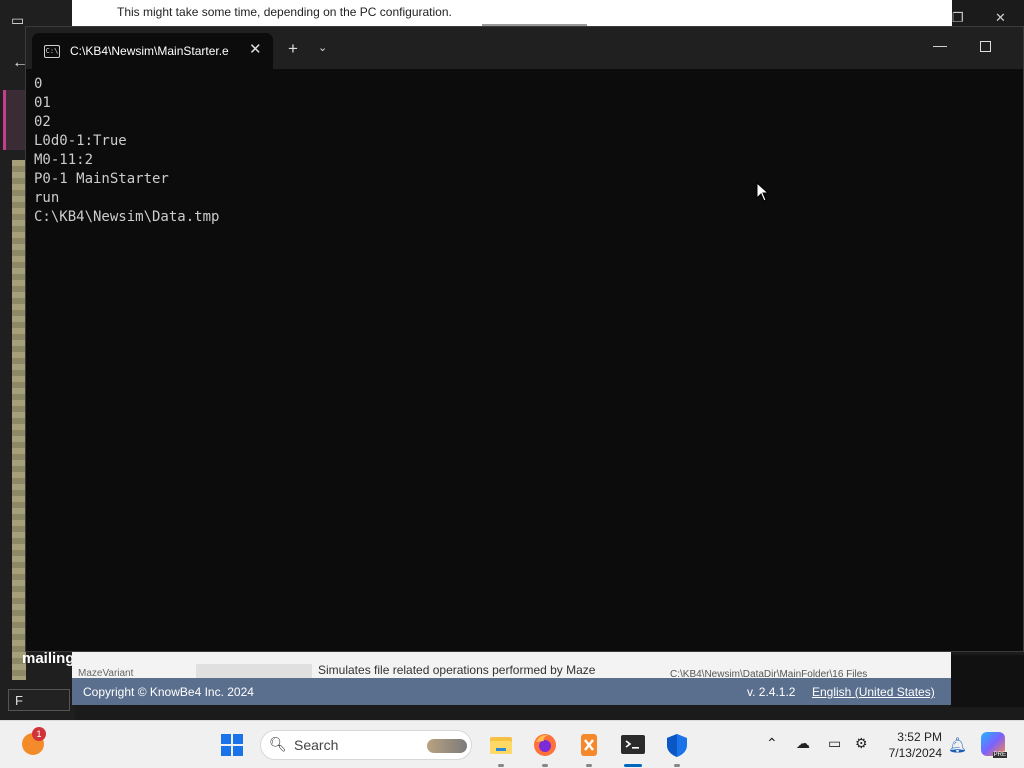 The width and height of the screenshot is (1024, 768). What do you see at coordinates (47, 198) in the screenshot?
I see `terminal-line: run` at bounding box center [47, 198].